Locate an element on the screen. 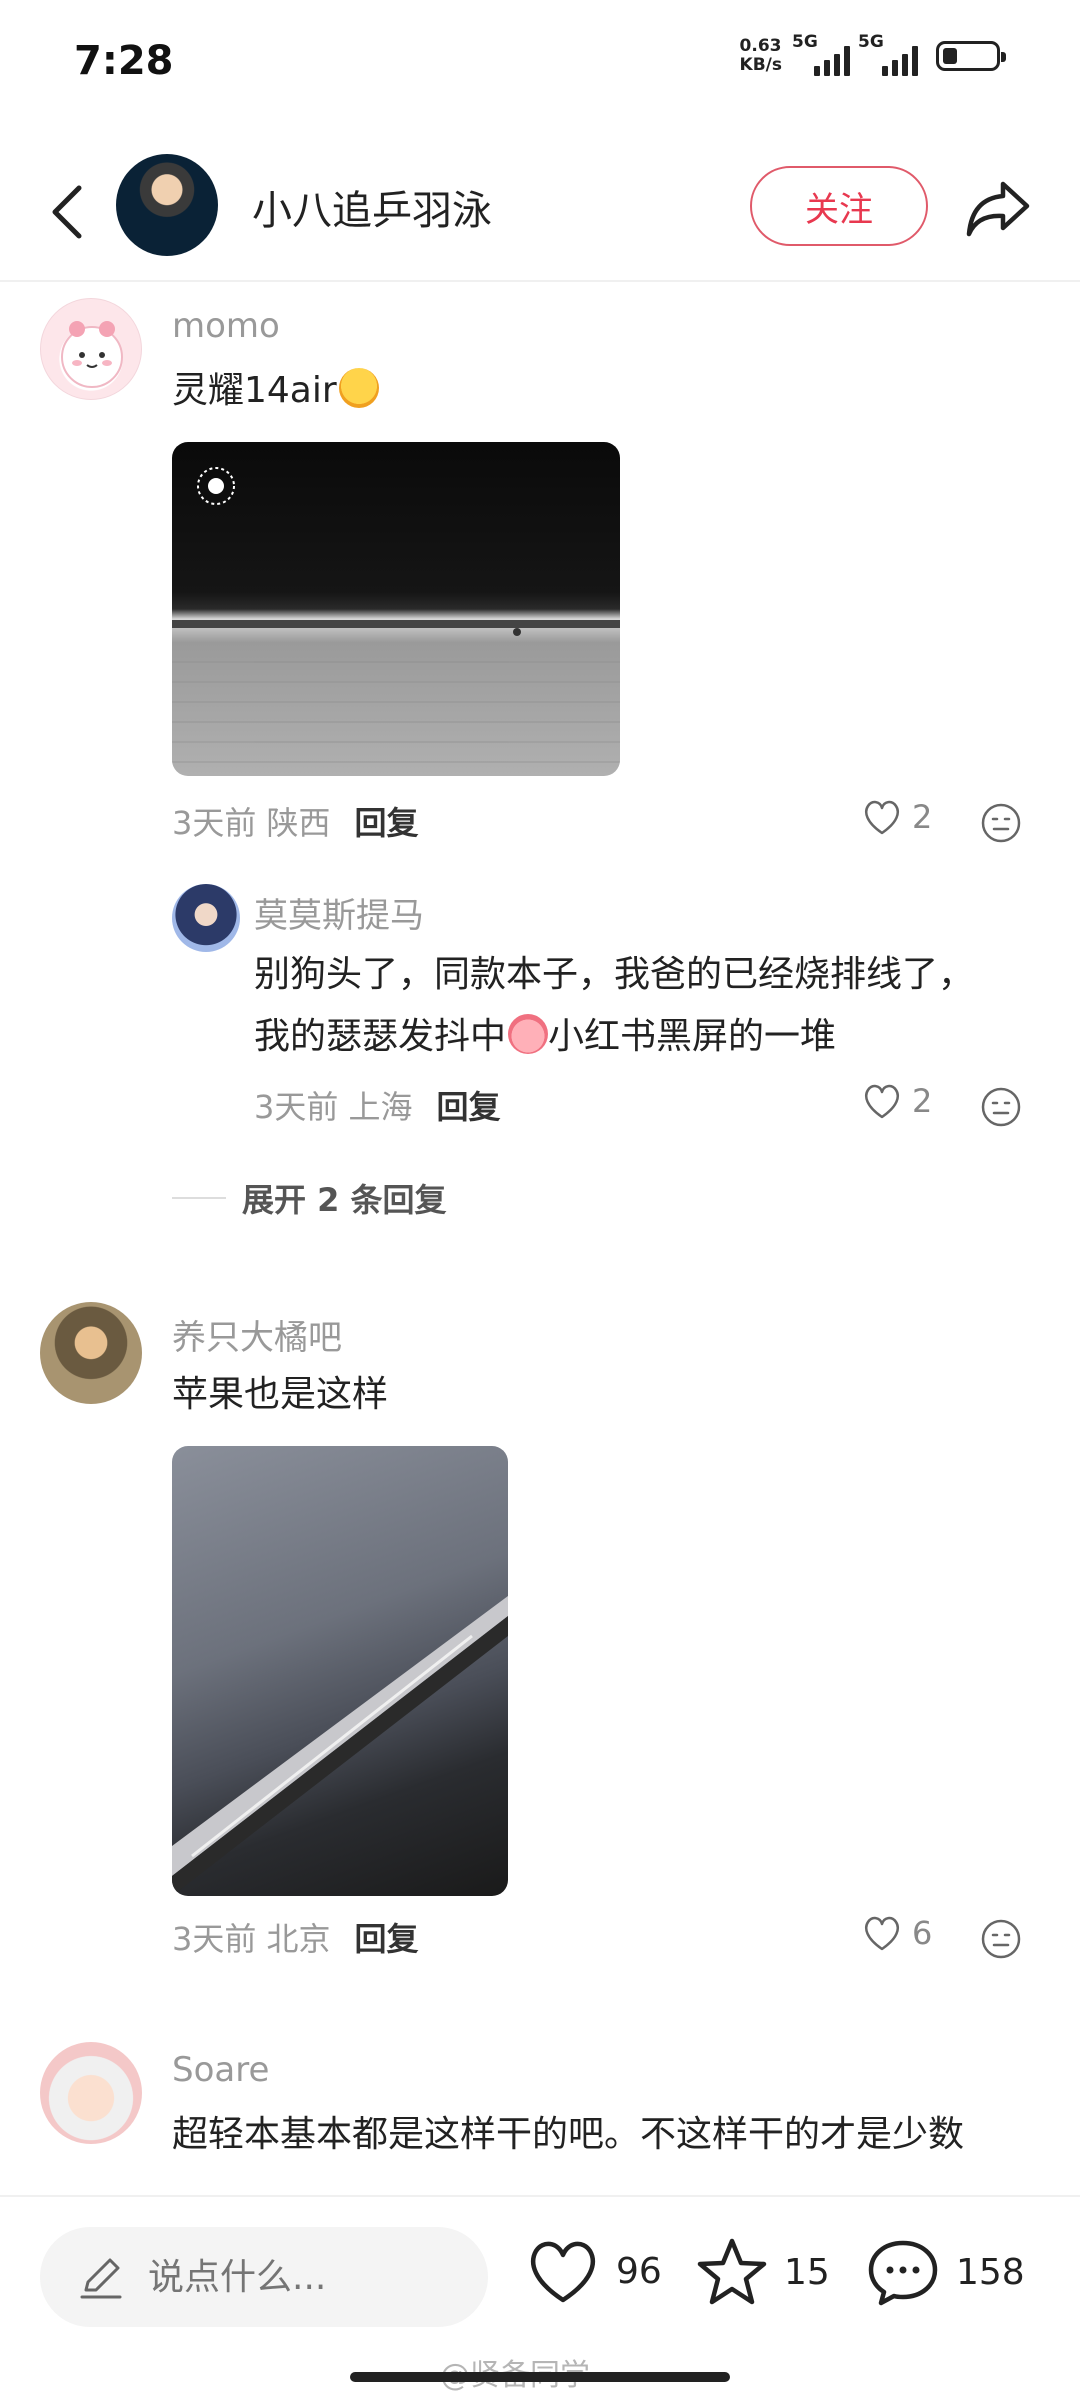 The height and width of the screenshot is (2400, 1080). follow-button: 关注 is located at coordinates (839, 206).